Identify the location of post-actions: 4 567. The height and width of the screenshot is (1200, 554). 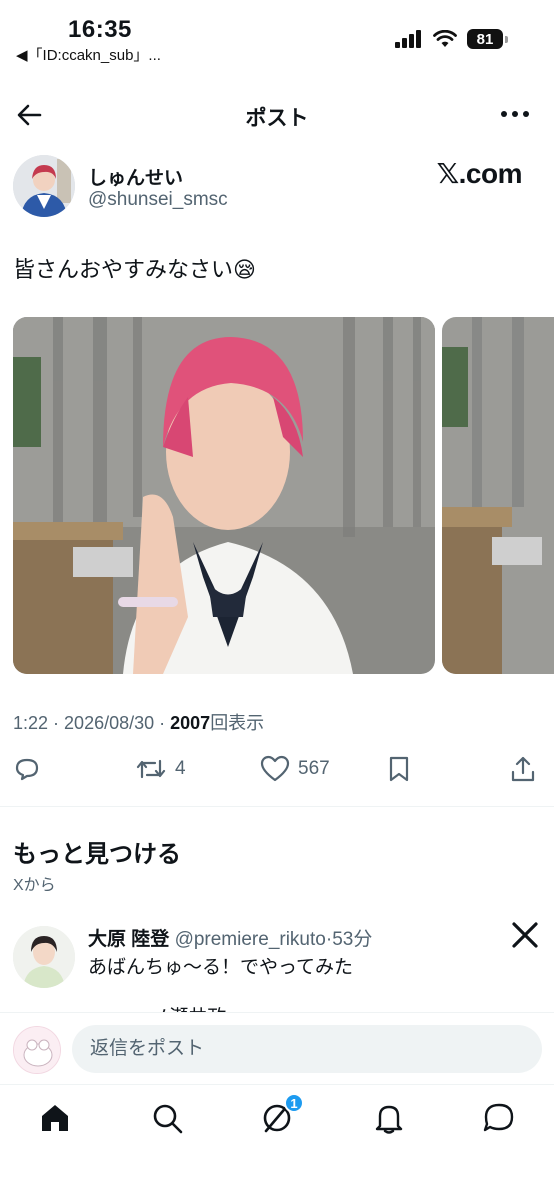
(277, 770).